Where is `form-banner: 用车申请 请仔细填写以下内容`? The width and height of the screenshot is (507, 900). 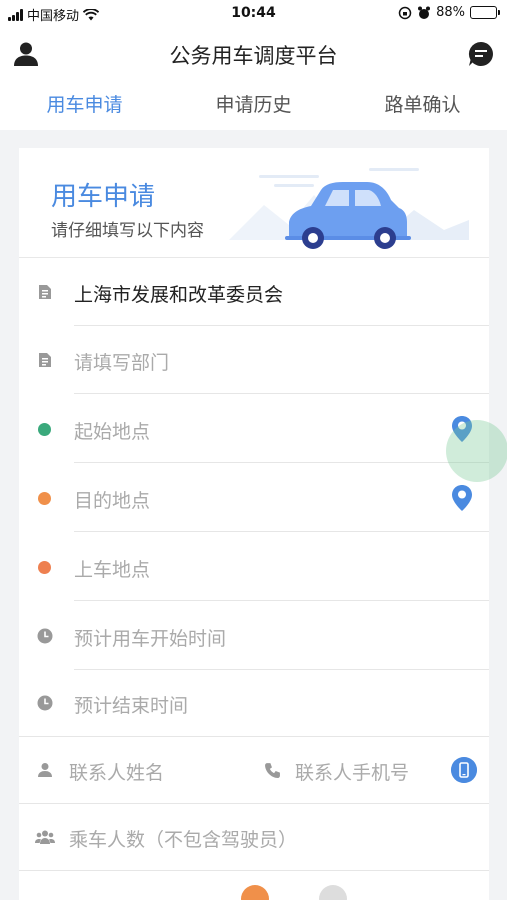
form-banner: 用车申请 请仔细填写以下内容 is located at coordinates (254, 203).